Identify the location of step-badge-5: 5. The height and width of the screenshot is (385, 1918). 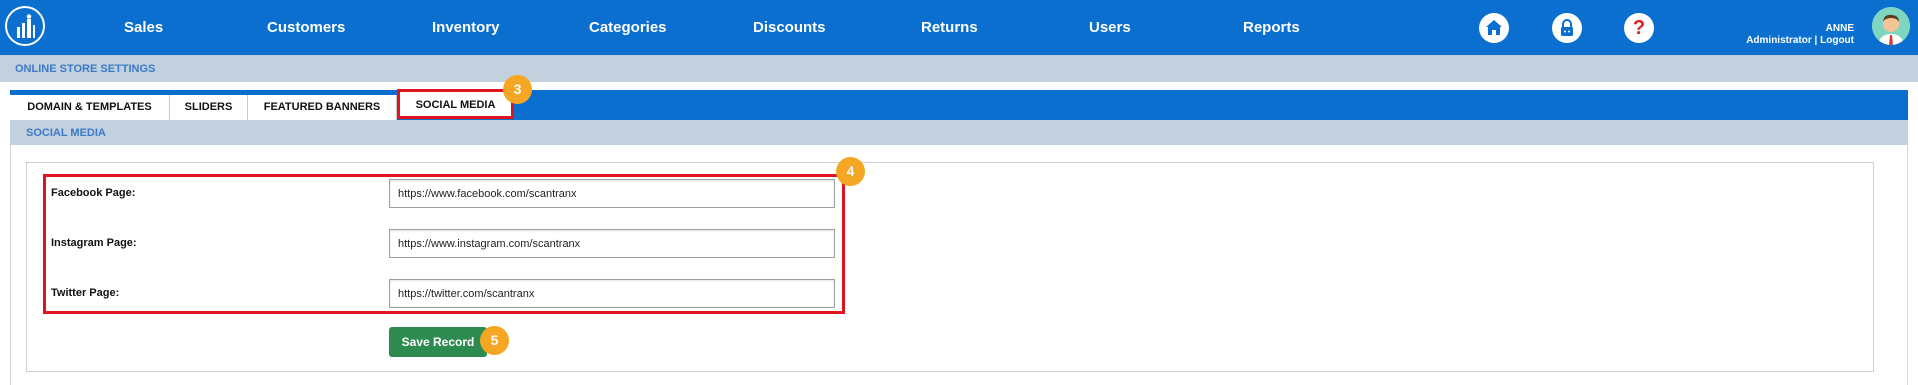
(494, 340).